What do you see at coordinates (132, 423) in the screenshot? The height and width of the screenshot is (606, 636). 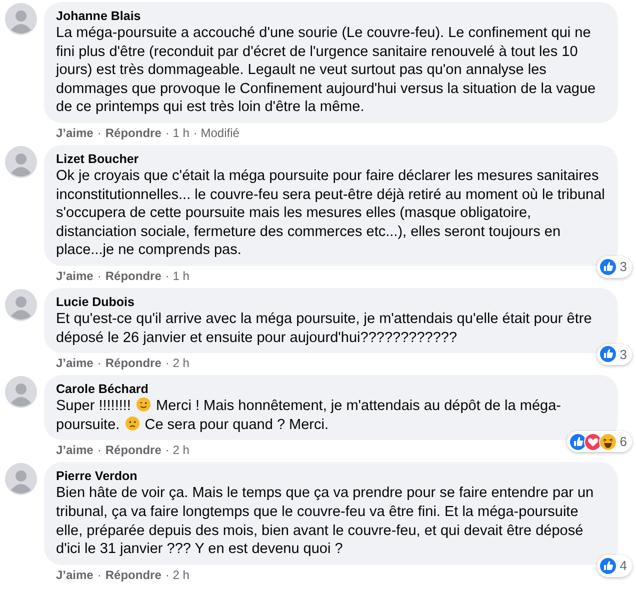 I see `frowning-face-icon` at bounding box center [132, 423].